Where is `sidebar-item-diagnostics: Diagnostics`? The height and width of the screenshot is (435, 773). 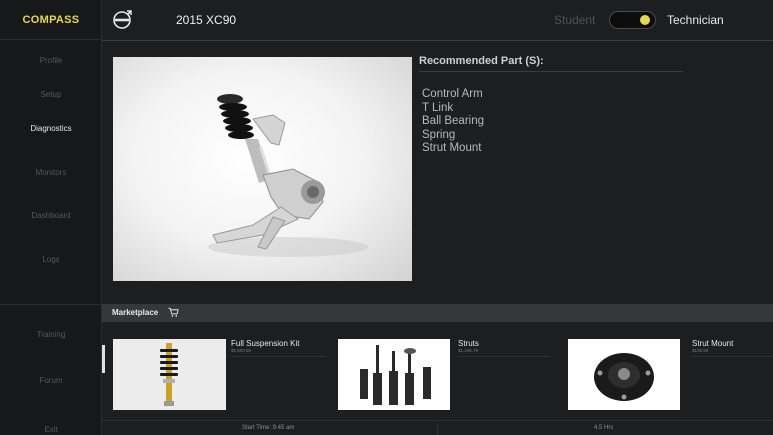 sidebar-item-diagnostics: Diagnostics is located at coordinates (51, 128).